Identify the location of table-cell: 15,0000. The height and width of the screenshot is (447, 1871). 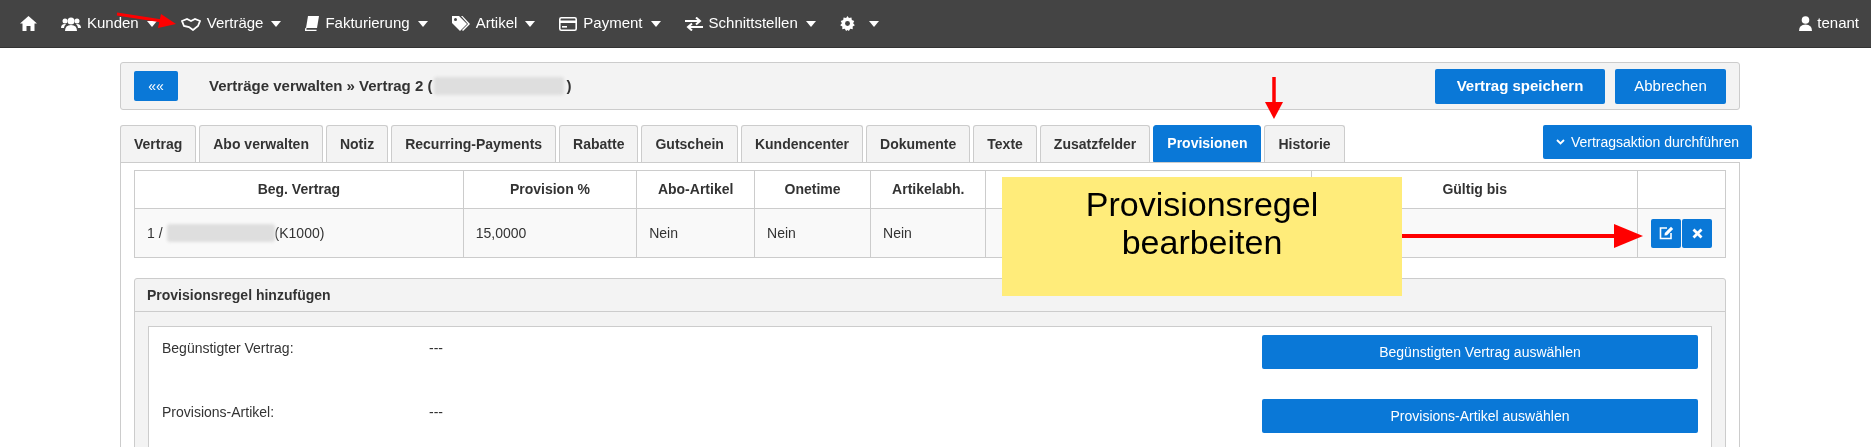
(550, 233).